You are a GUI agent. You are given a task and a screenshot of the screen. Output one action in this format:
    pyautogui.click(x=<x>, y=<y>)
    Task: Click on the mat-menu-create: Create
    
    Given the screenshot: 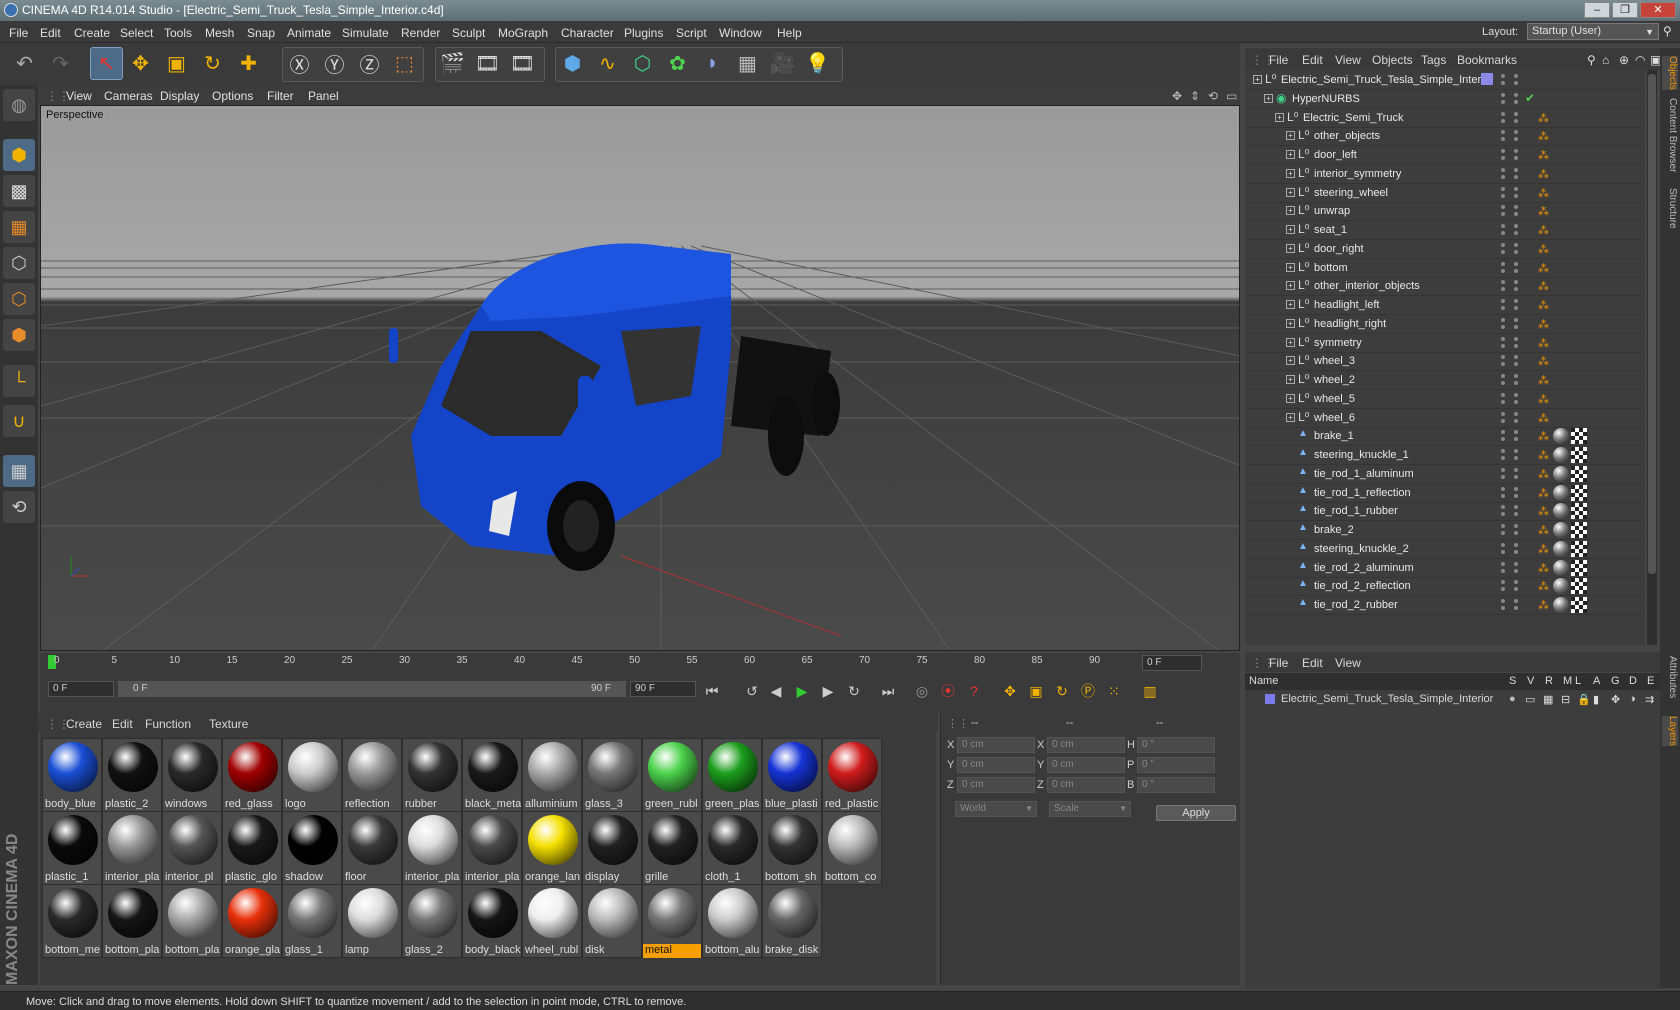 What is the action you would take?
    pyautogui.click(x=84, y=724)
    